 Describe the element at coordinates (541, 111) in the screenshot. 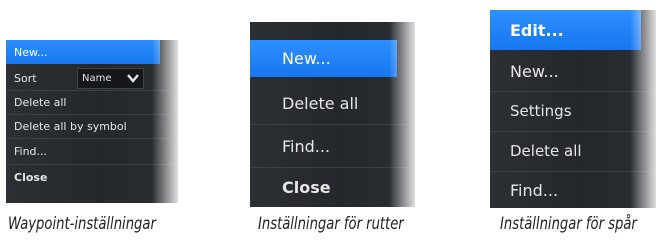

I see `menu-item-label: Settings` at that location.